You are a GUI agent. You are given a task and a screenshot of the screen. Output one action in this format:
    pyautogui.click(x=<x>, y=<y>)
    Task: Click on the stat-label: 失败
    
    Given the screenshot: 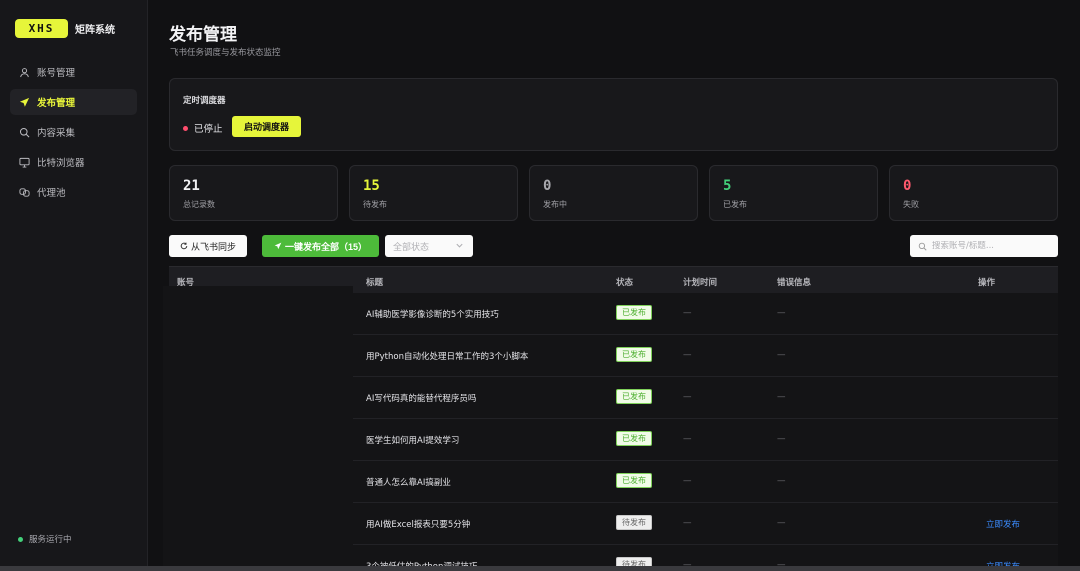 What is the action you would take?
    pyautogui.click(x=911, y=204)
    